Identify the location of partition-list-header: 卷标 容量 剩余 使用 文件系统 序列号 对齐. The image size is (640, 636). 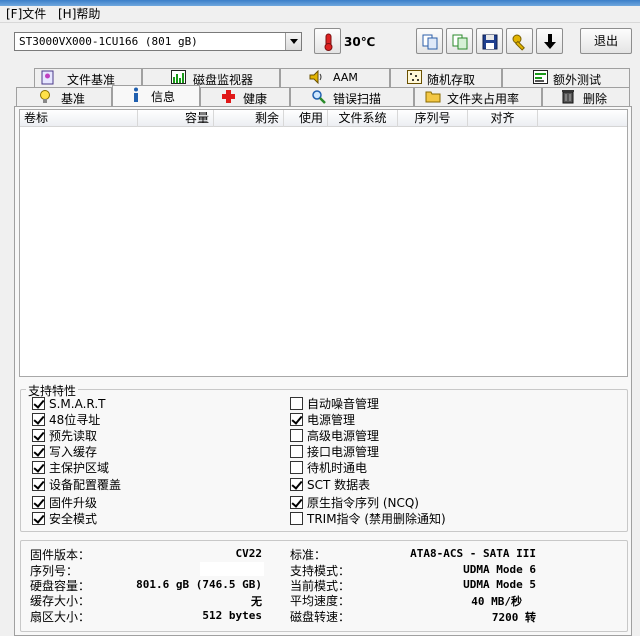
(323, 118).